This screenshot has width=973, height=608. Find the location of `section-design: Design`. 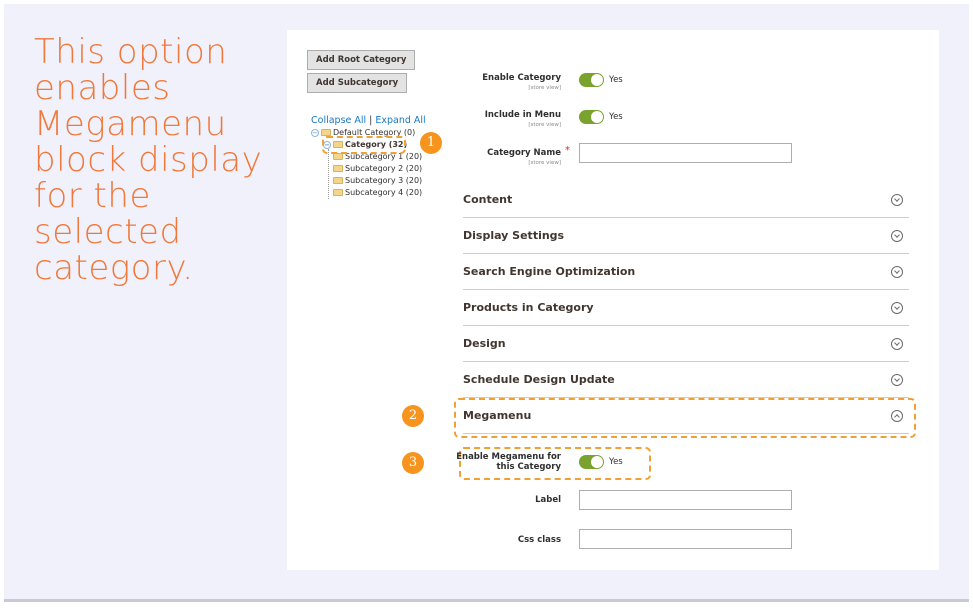

section-design: Design is located at coordinates (686, 344).